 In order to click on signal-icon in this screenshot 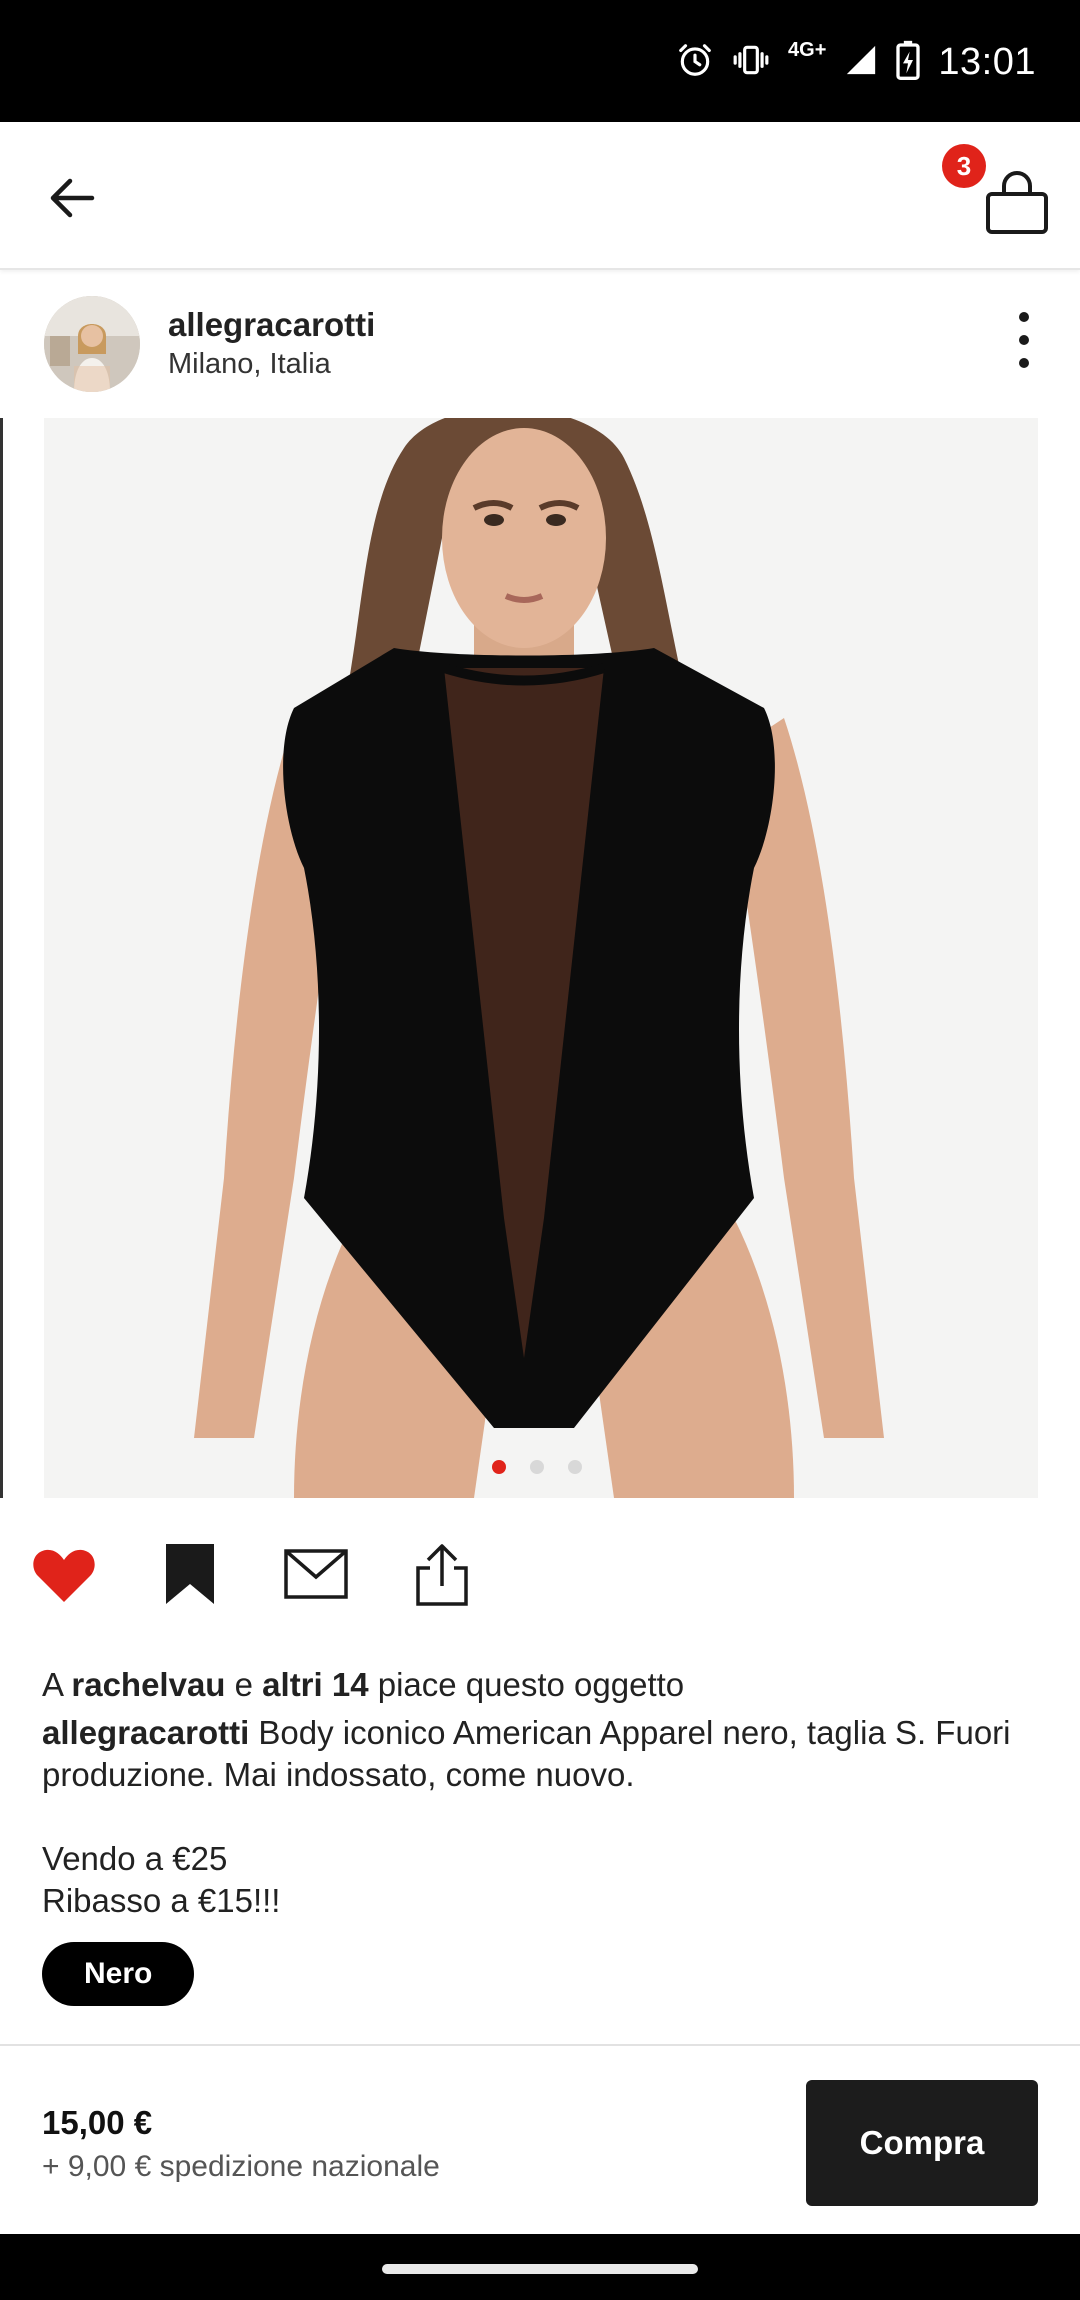, I will do `click(861, 62)`.